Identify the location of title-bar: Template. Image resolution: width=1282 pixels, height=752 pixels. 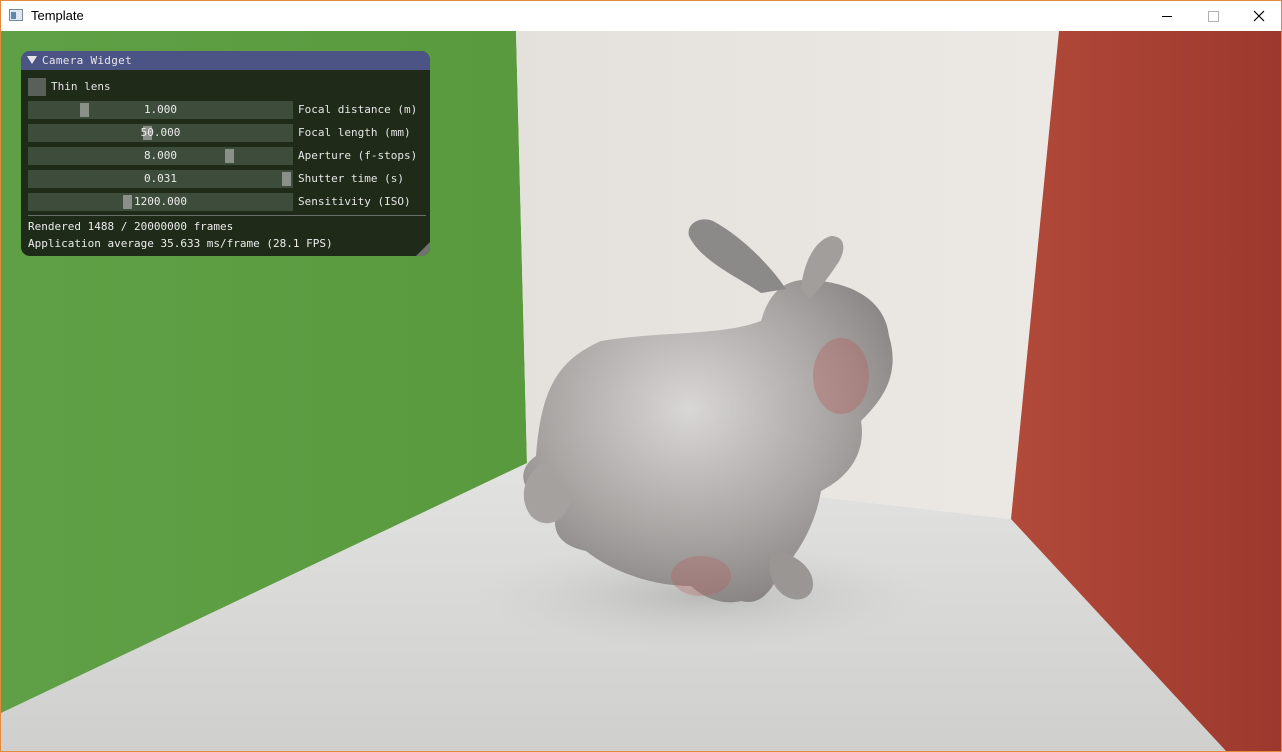
(641, 16).